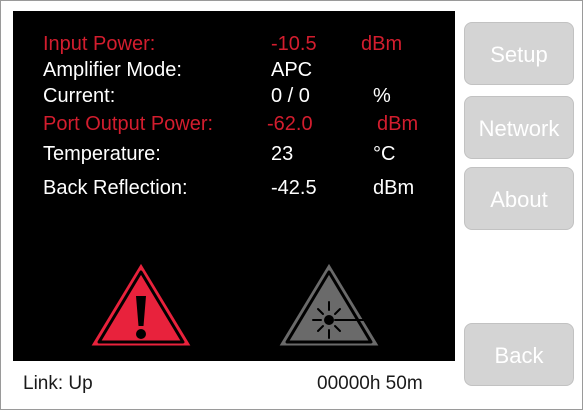 The image size is (583, 410). Describe the element at coordinates (102, 154) in the screenshot. I see `reading-label: Temperature:` at that location.